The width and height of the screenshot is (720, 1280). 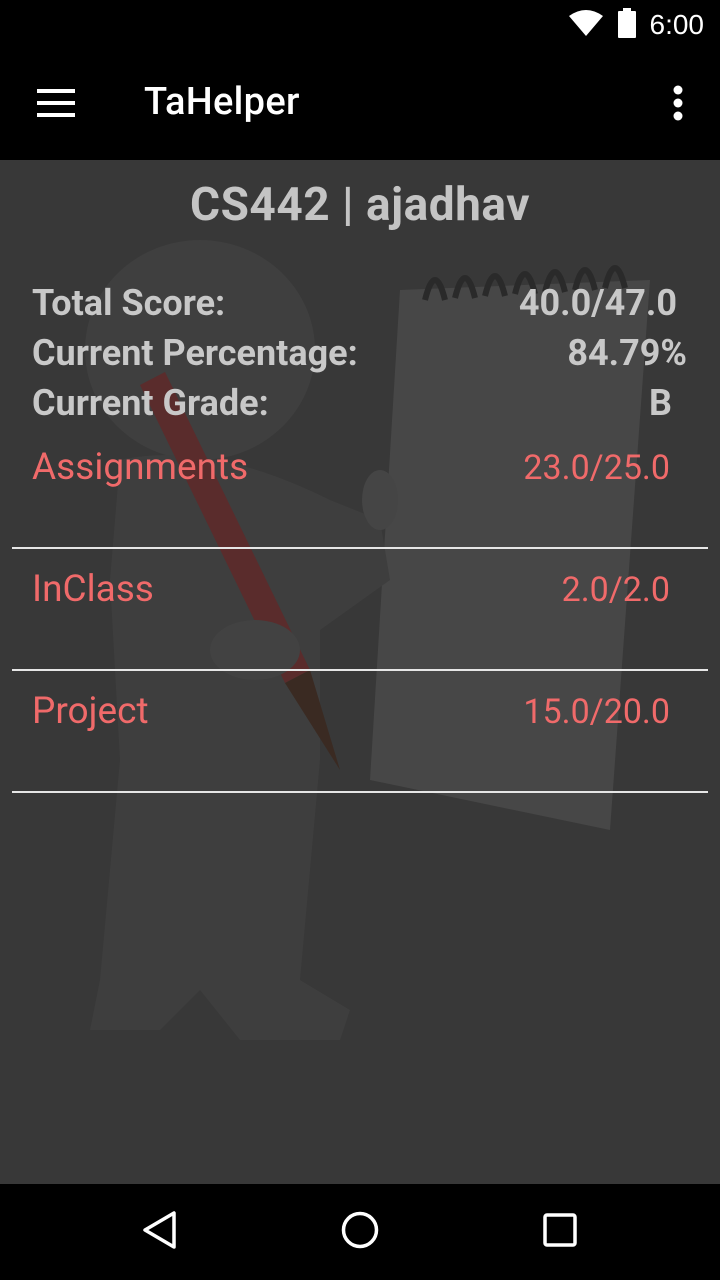 I want to click on more-vert-icon, so click(x=678, y=105).